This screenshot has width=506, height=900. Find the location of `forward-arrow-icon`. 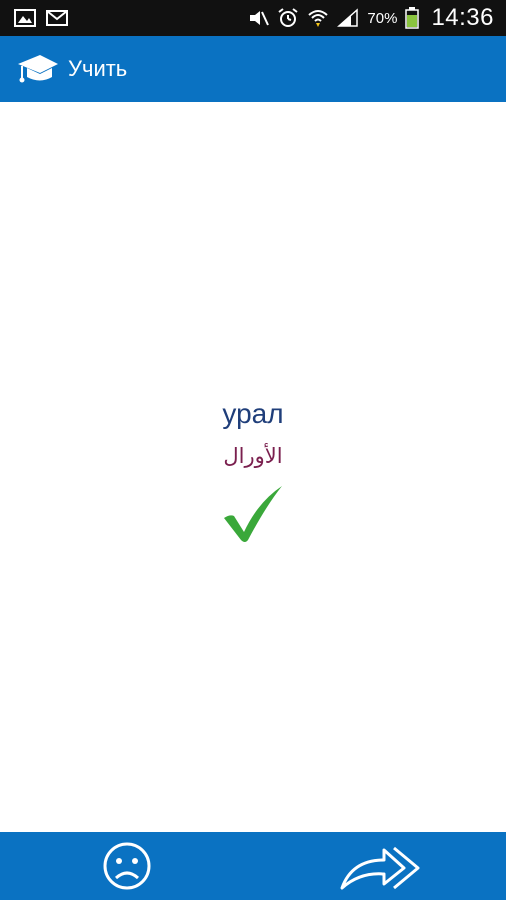

forward-arrow-icon is located at coordinates (380, 868).